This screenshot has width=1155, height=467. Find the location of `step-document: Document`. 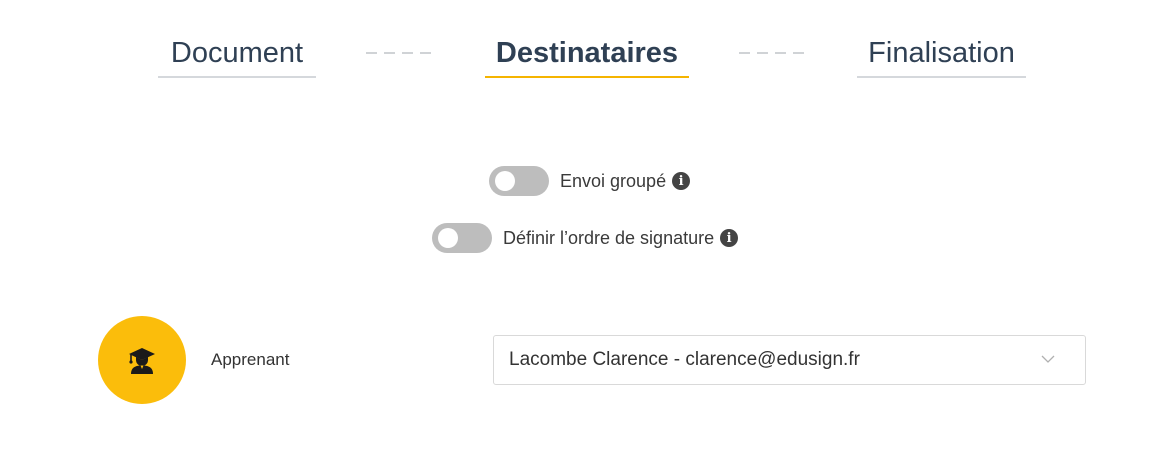

step-document: Document is located at coordinates (237, 56).